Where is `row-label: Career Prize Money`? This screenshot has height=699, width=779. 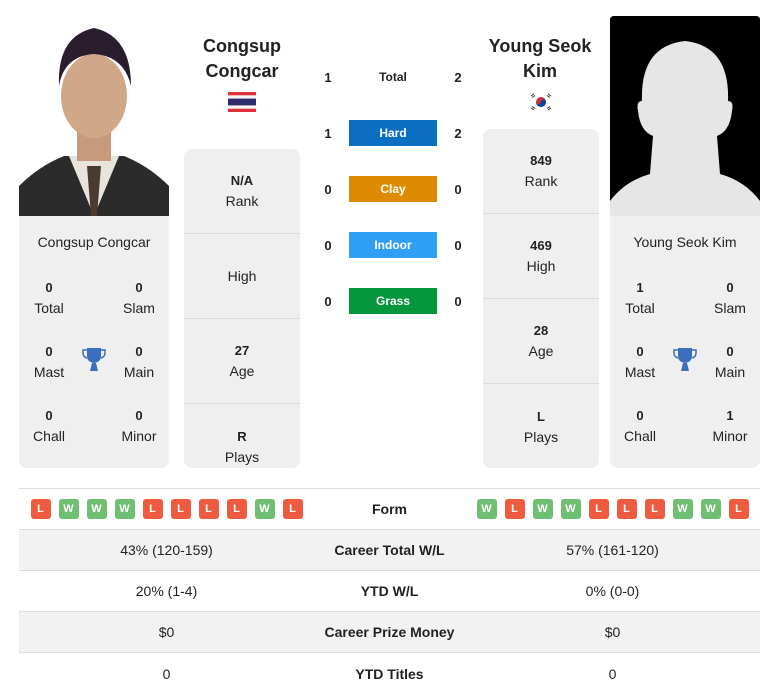
row-label: Career Prize Money is located at coordinates (389, 632).